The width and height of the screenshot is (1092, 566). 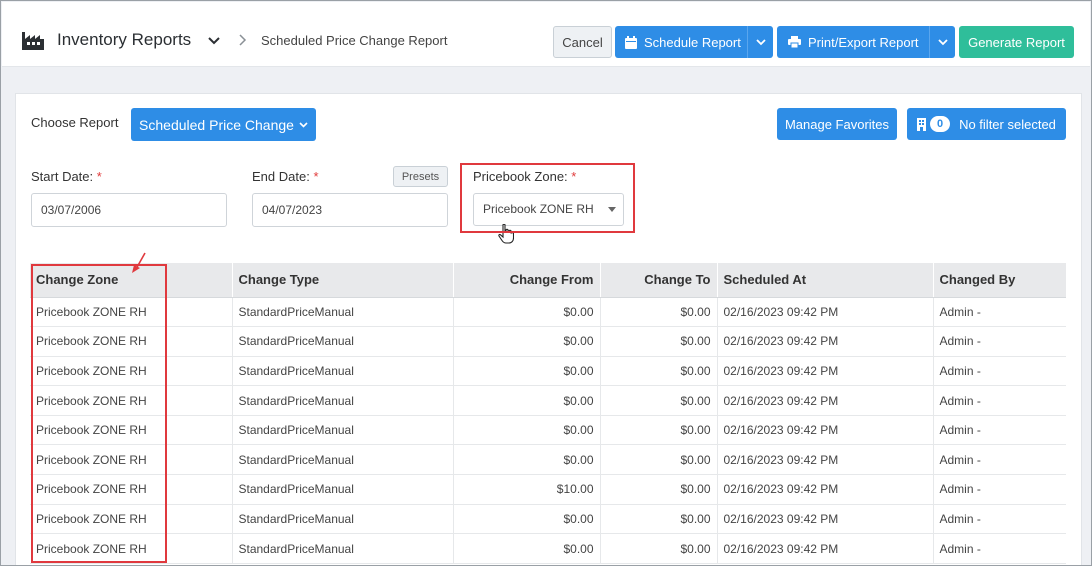 I want to click on print-export-button: Print/Export Report, so click(x=853, y=42).